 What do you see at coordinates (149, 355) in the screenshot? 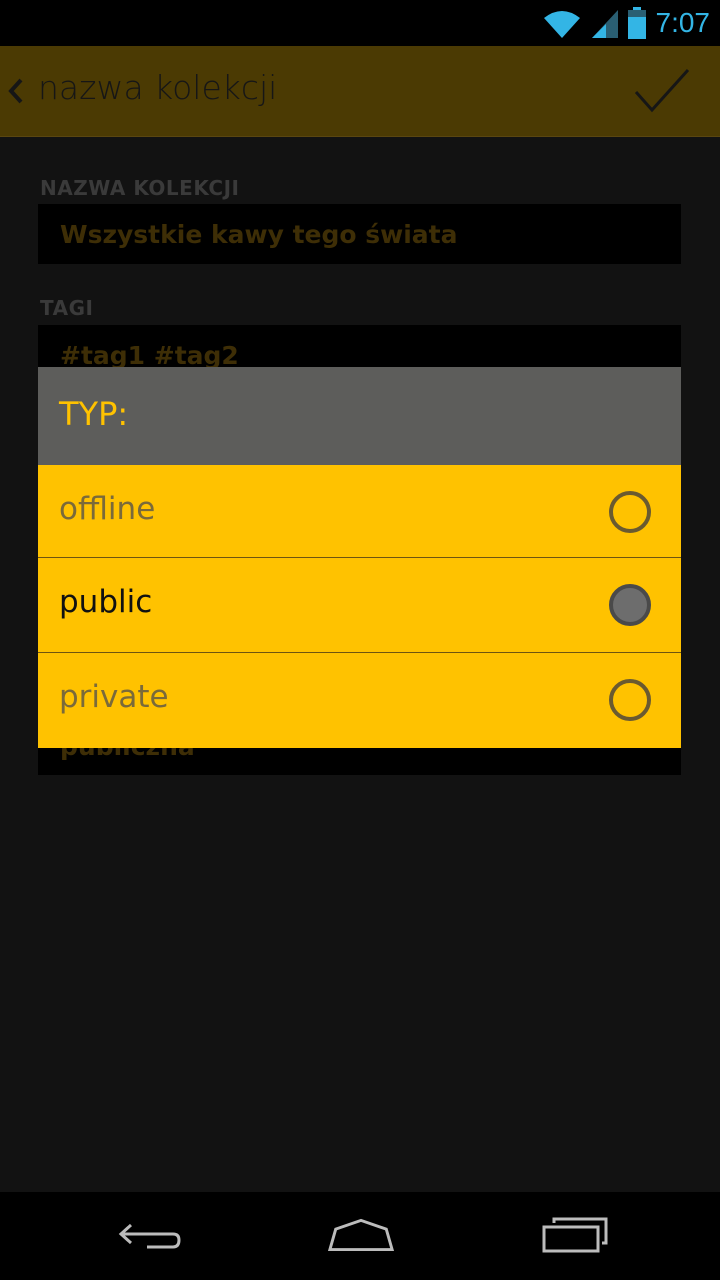
I see `tags-value: #tag1 #tag2` at bounding box center [149, 355].